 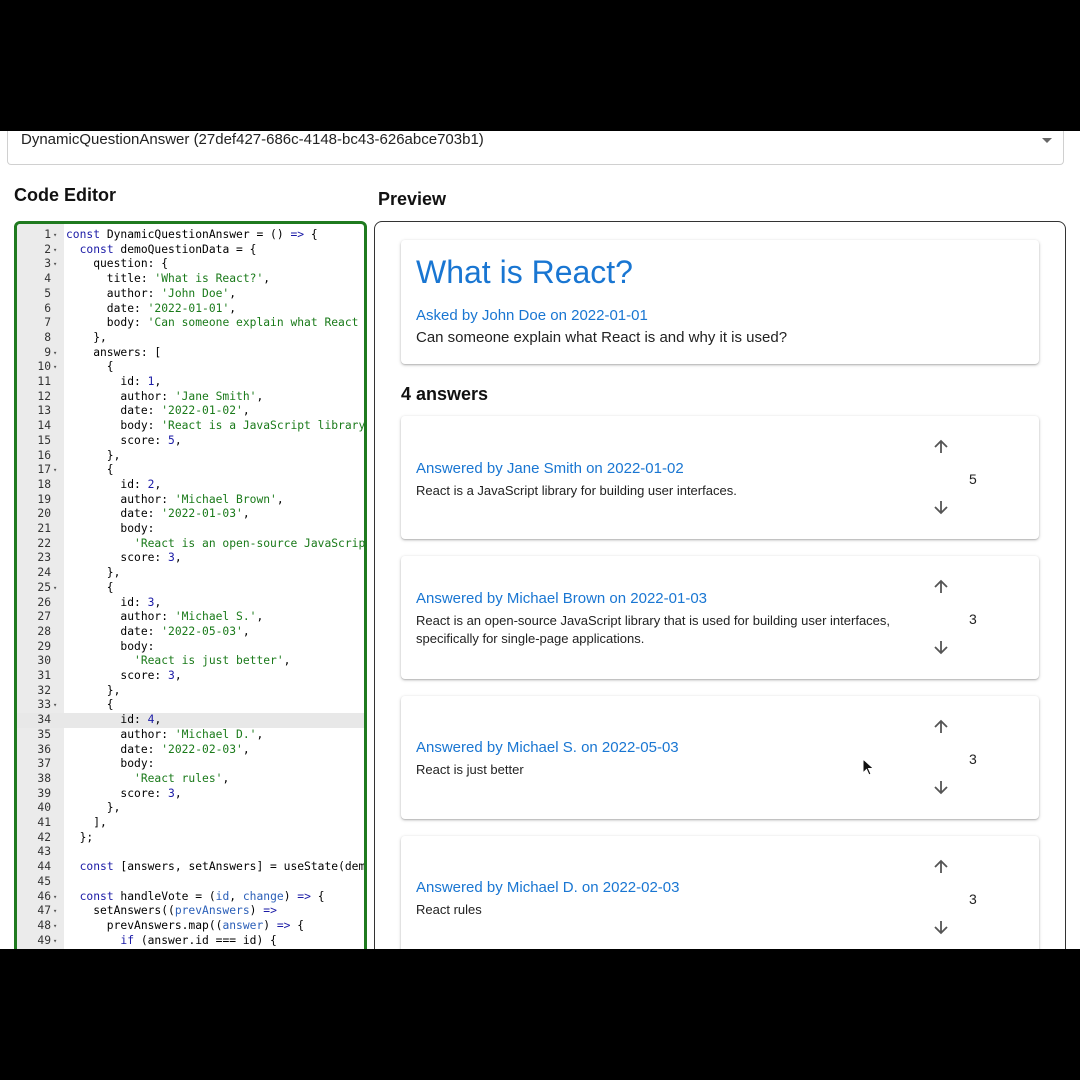 I want to click on code-line: 2 ▾ const demoQuestionData = {, so click(x=190, y=250).